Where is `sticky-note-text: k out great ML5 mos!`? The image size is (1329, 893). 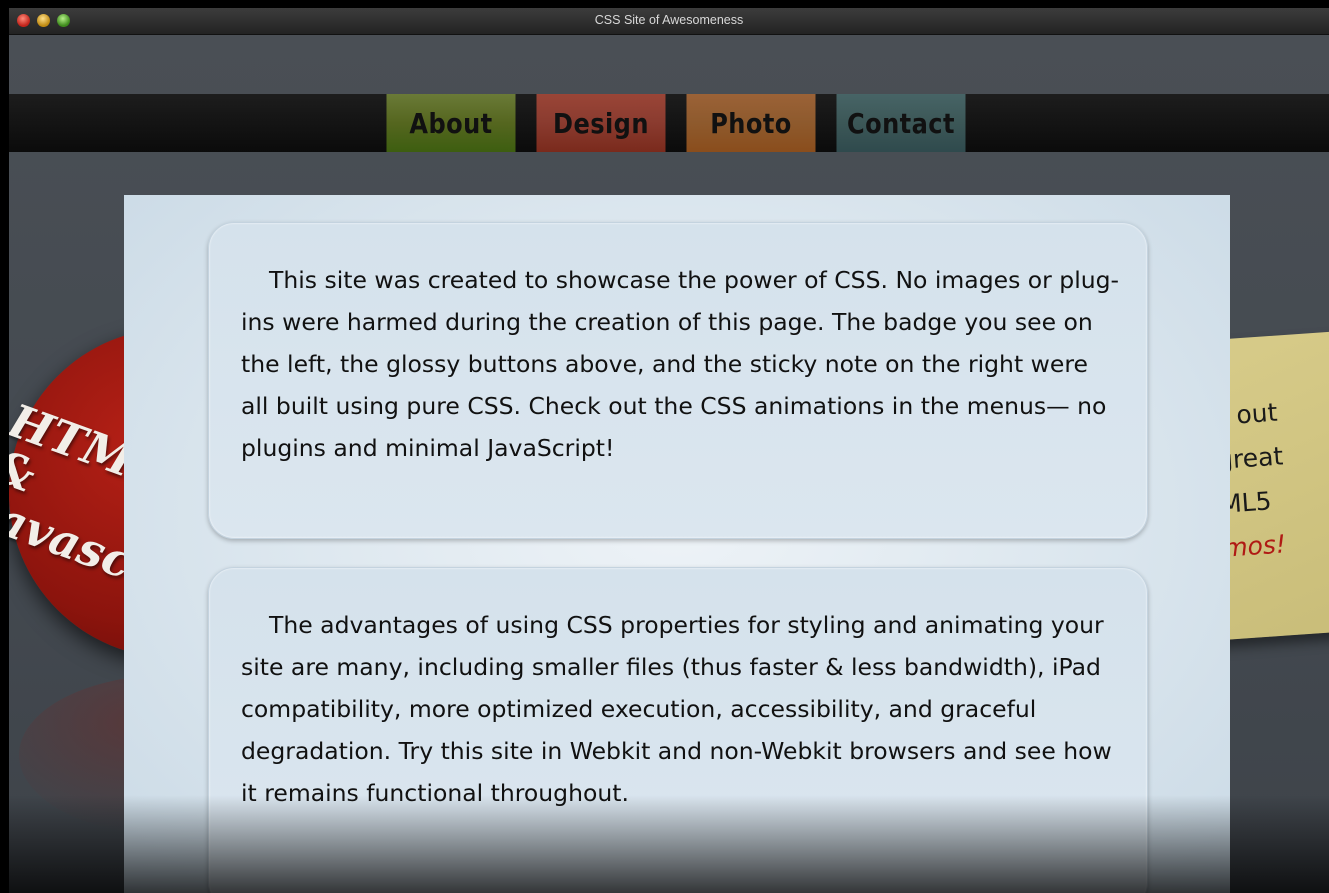 sticky-note-text: k out great ML5 mos! is located at coordinates (1271, 476).